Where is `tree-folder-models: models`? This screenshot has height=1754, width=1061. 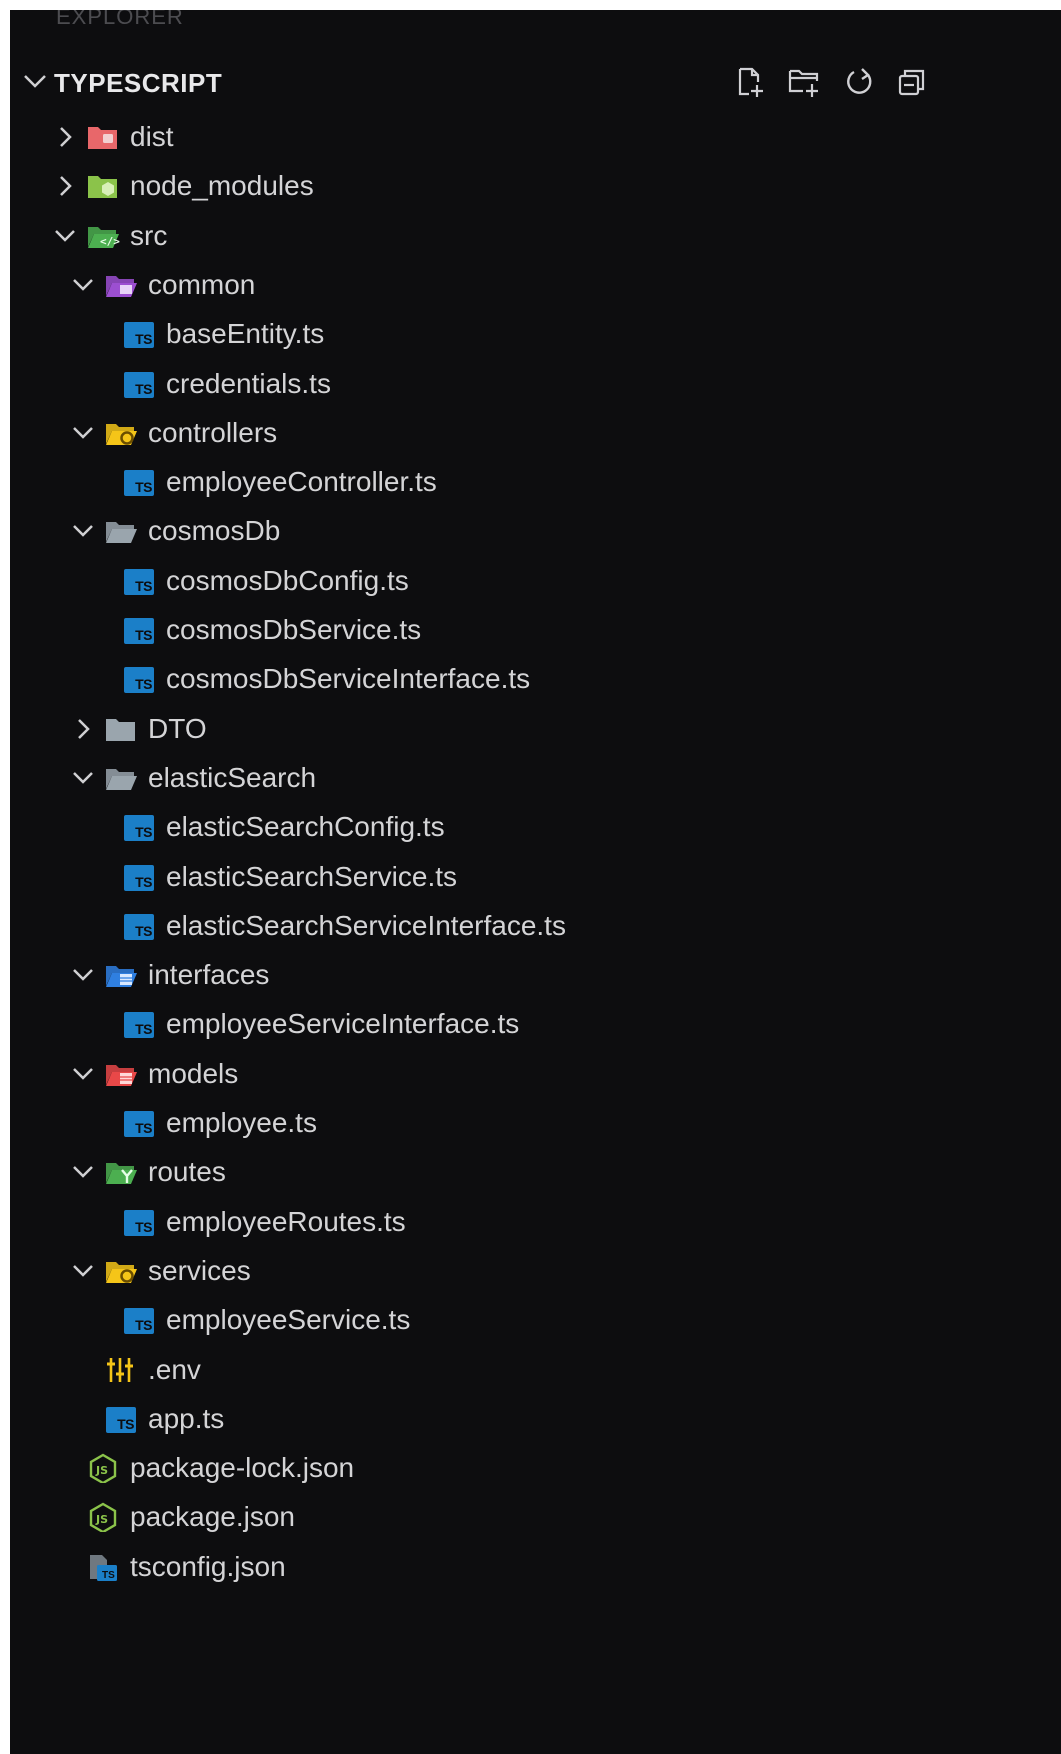 tree-folder-models: models is located at coordinates (535, 1074).